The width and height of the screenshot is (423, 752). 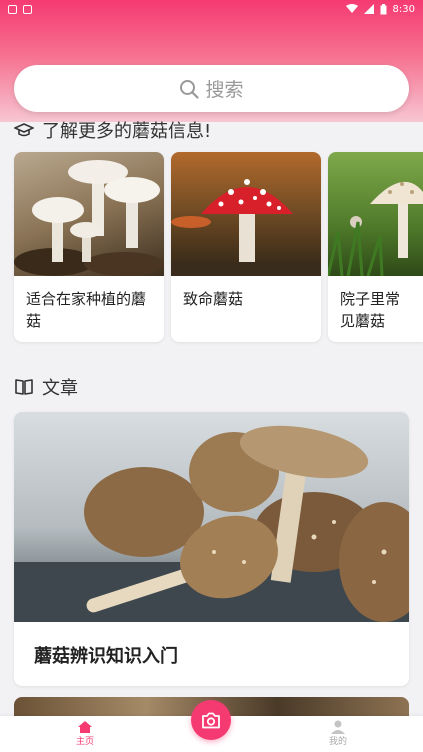 What do you see at coordinates (211, 9) in the screenshot?
I see `status-bar: 8:30` at bounding box center [211, 9].